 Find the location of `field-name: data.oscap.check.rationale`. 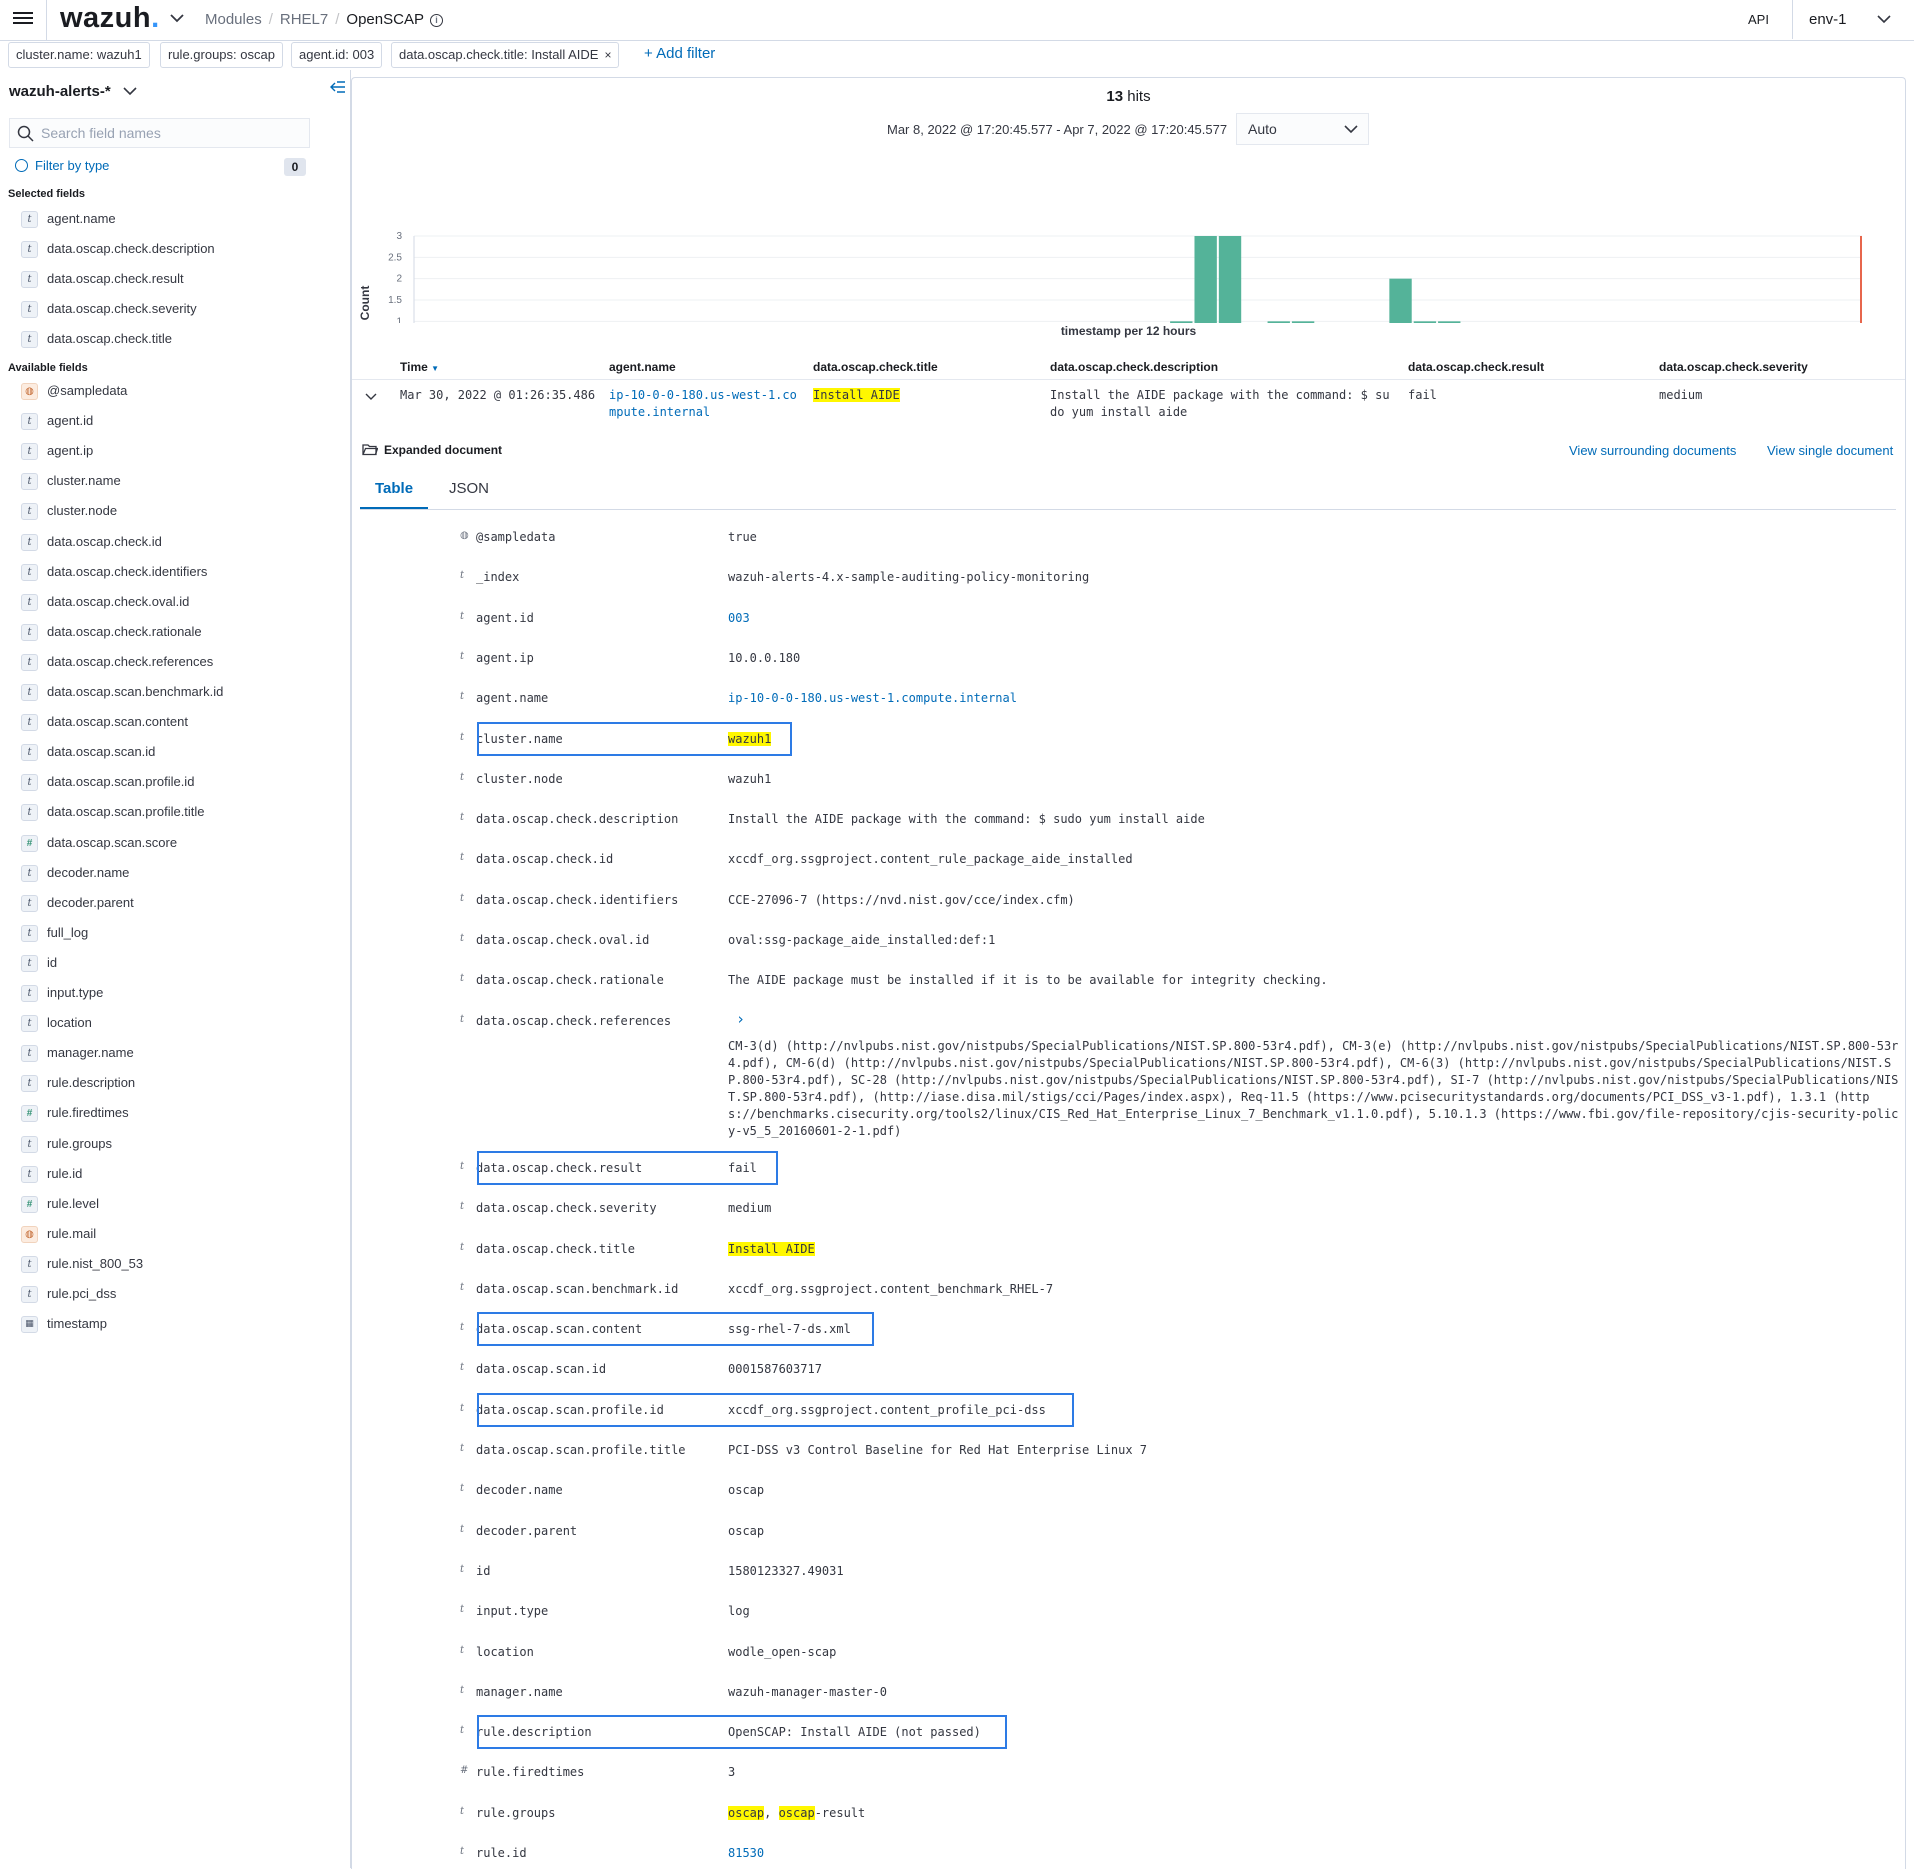

field-name: data.oscap.check.rationale is located at coordinates (124, 631).